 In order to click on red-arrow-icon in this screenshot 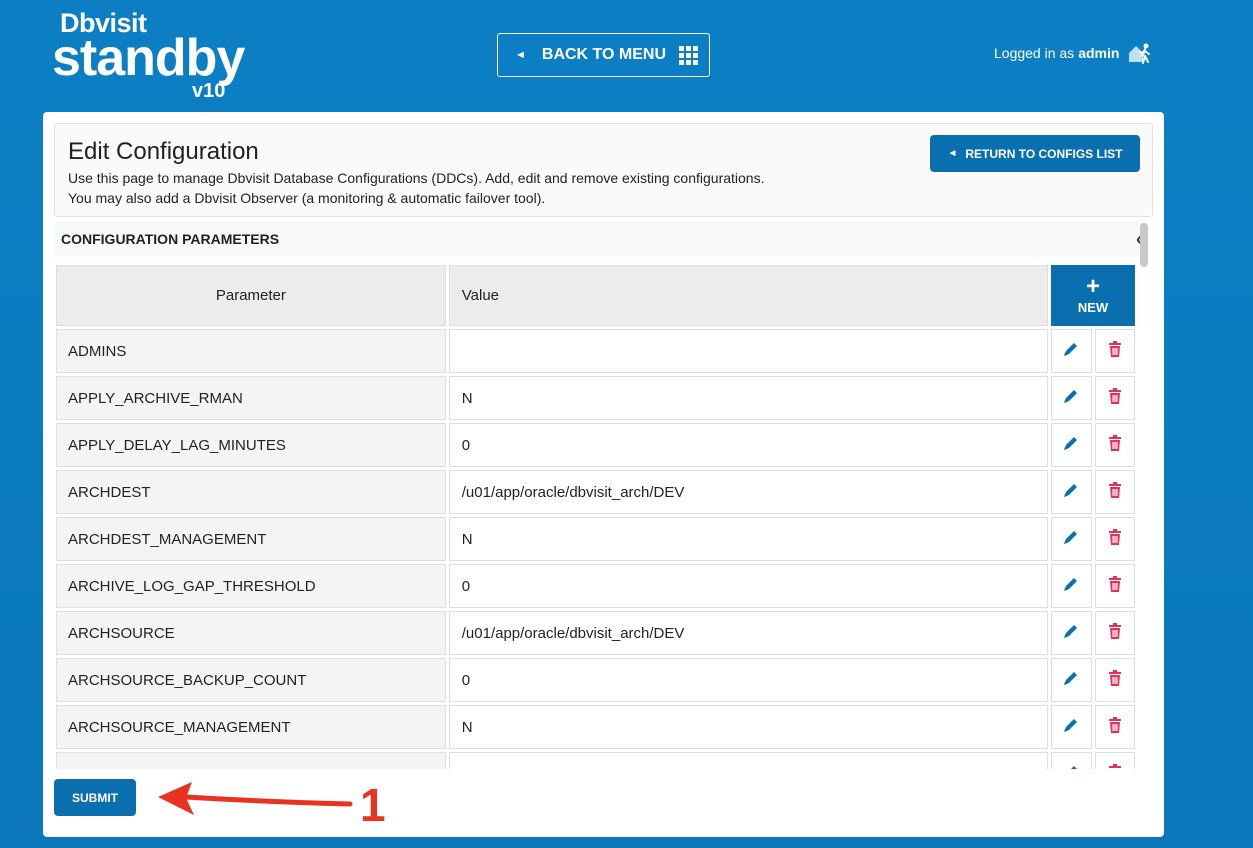, I will do `click(255, 798)`.